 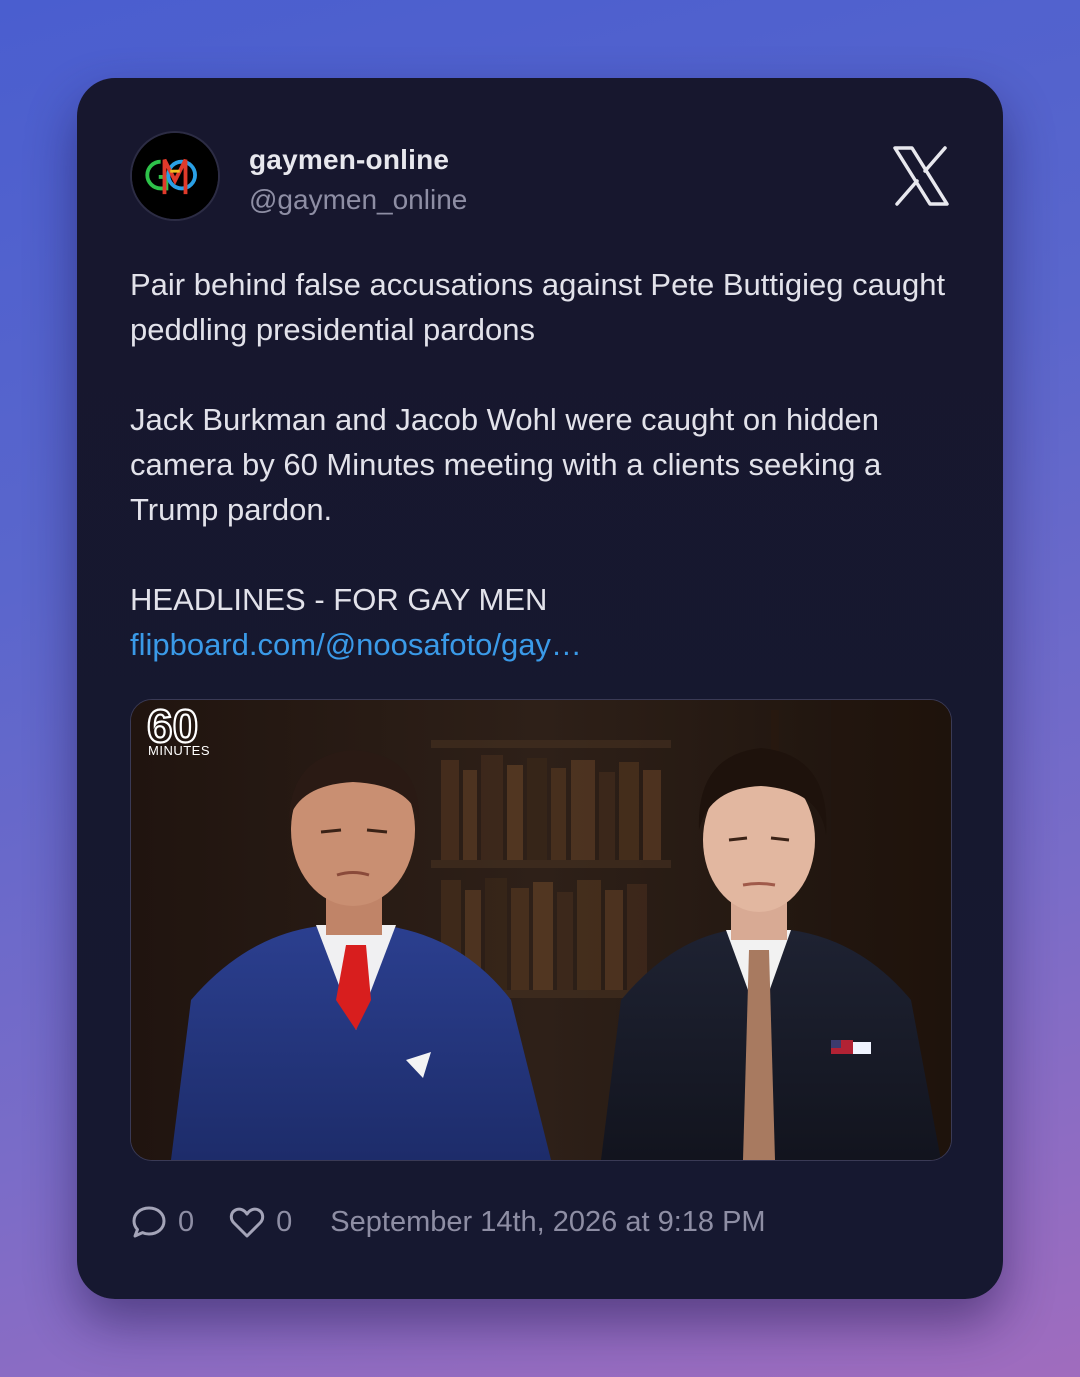 What do you see at coordinates (179, 750) in the screenshot?
I see `media-watermark-word: MINUTES` at bounding box center [179, 750].